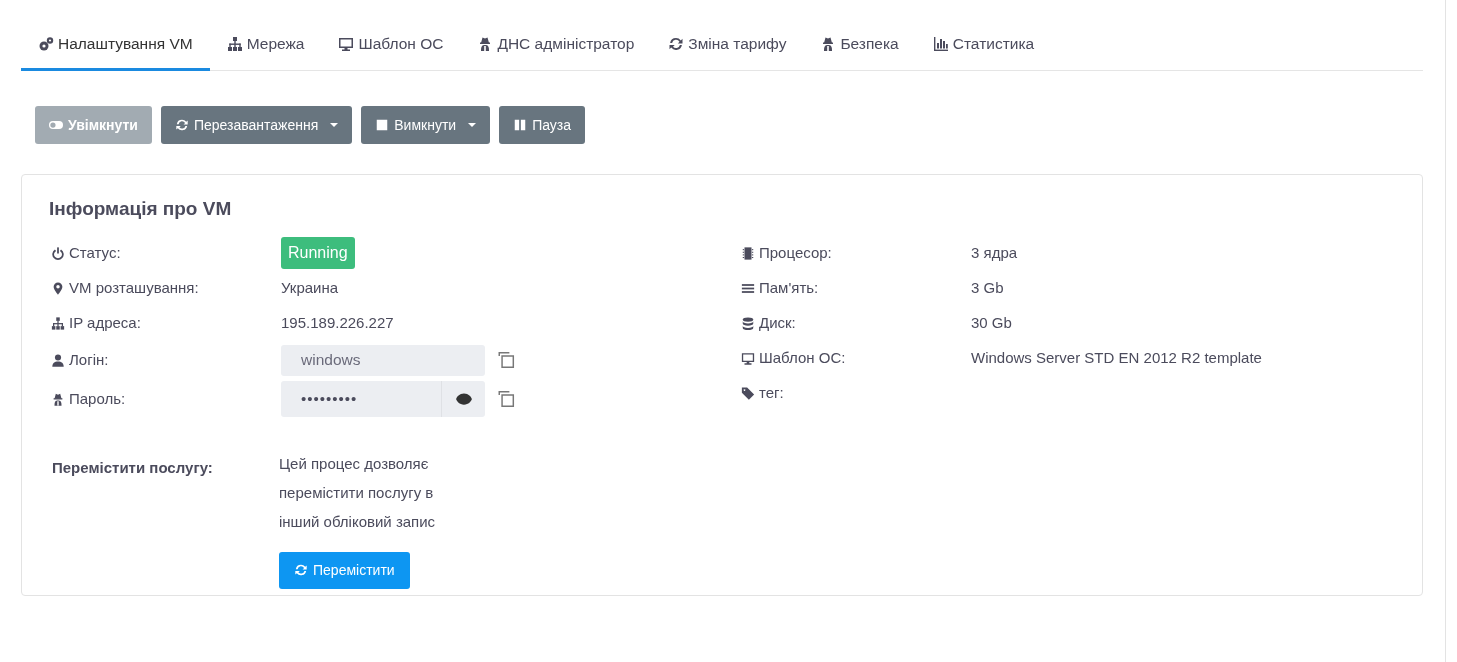  Describe the element at coordinates (795, 253) in the screenshot. I see `field-label: Процесор:` at that location.